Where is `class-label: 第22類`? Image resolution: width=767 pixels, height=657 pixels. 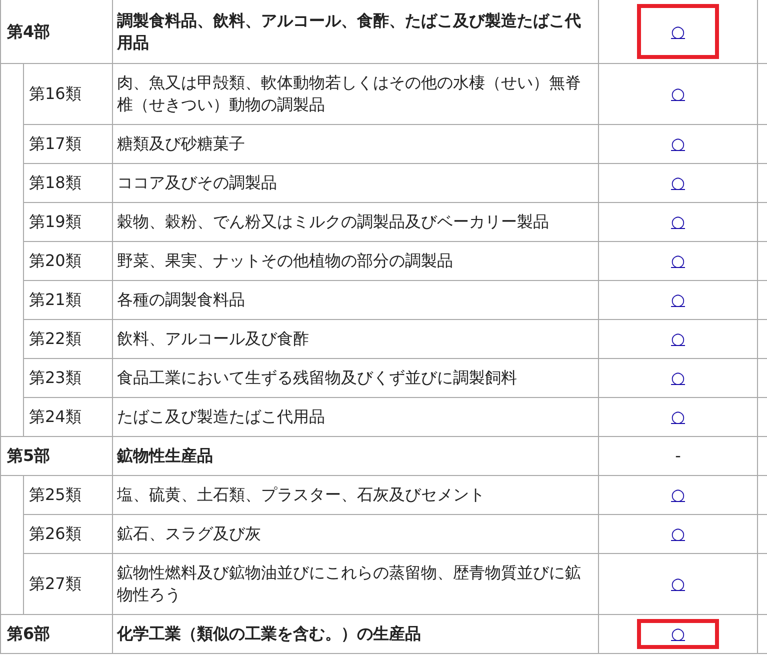
class-label: 第22類 is located at coordinates (68, 339).